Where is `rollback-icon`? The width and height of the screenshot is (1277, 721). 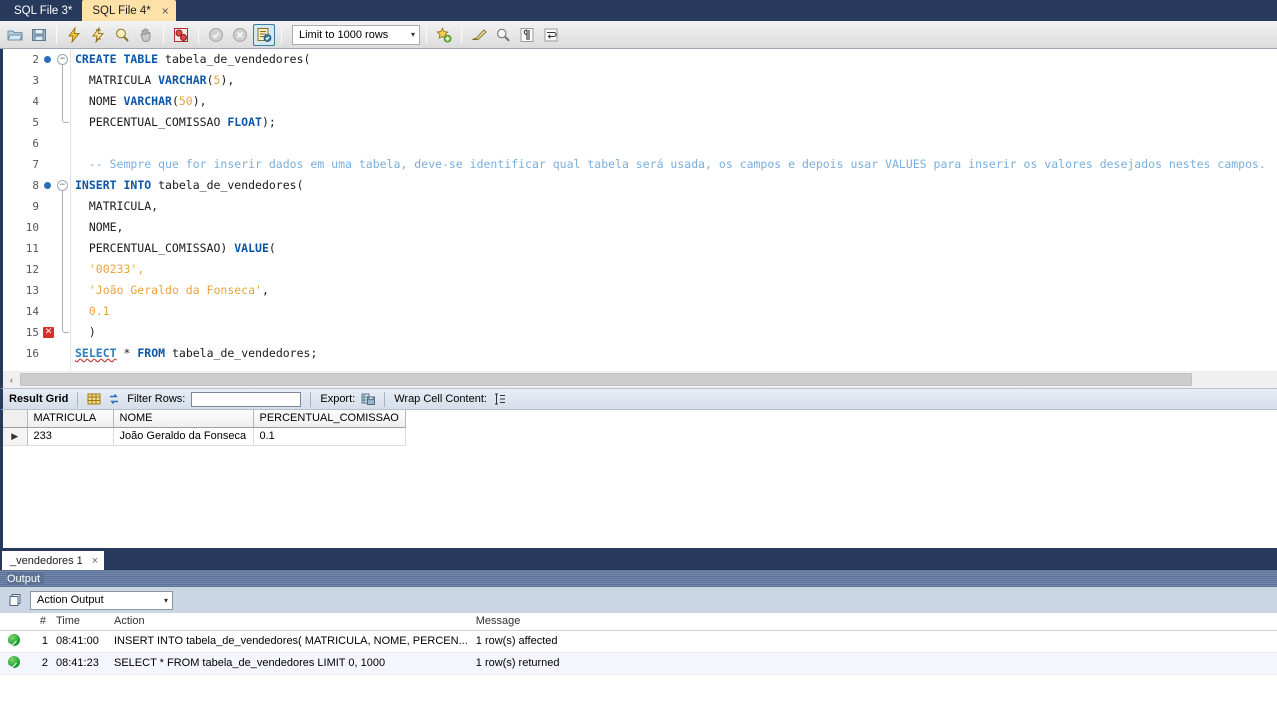
rollback-icon is located at coordinates (240, 35).